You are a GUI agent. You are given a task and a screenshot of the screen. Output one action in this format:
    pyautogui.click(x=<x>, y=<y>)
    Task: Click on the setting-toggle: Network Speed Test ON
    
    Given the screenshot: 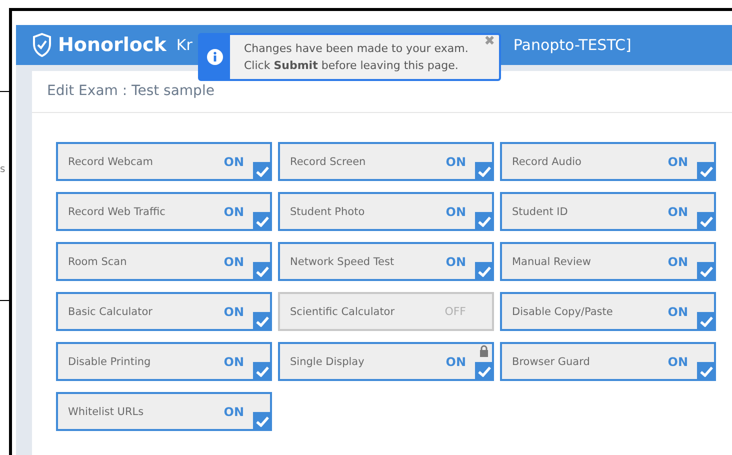 What is the action you would take?
    pyautogui.click(x=386, y=261)
    